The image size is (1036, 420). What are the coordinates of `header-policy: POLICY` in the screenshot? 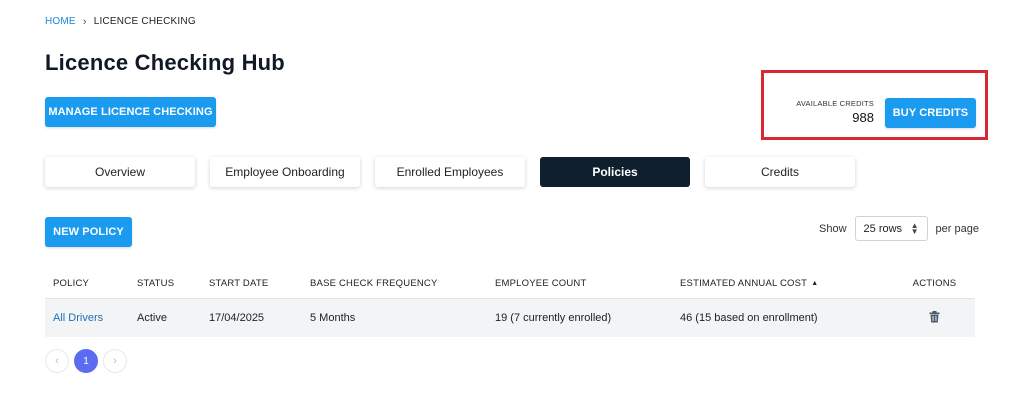 It's located at (91, 283).